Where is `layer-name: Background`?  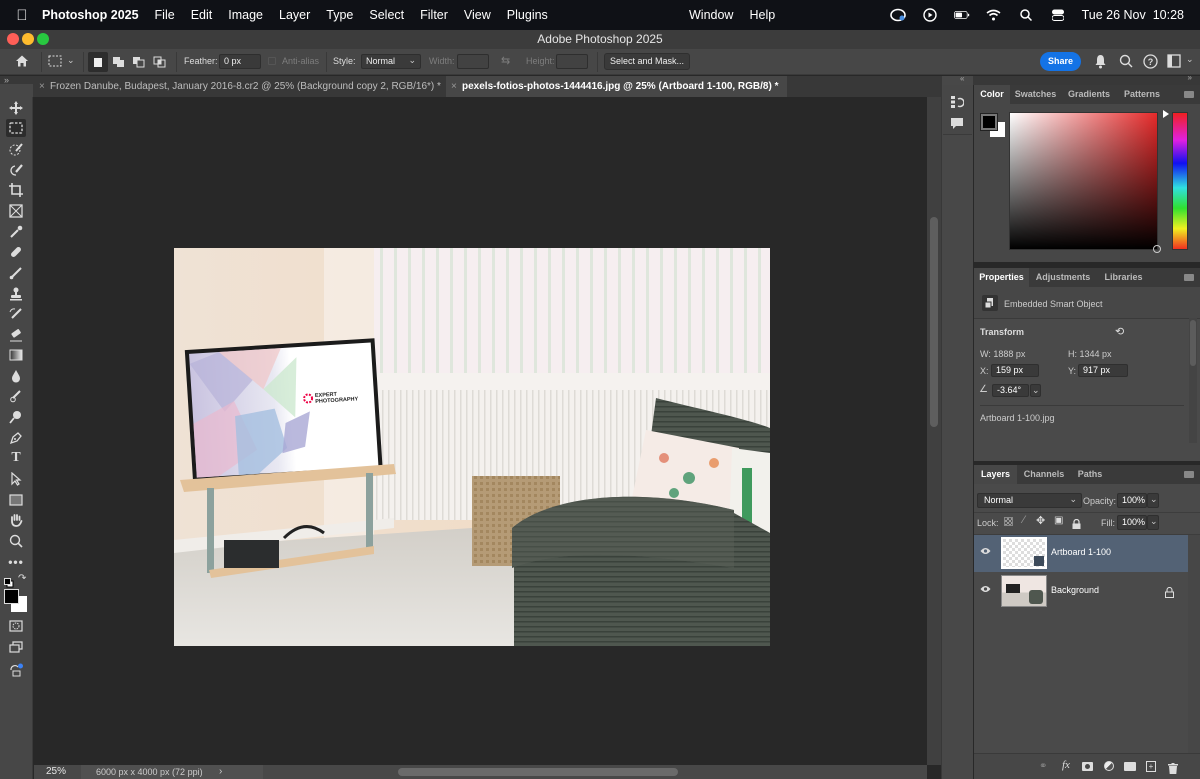 layer-name: Background is located at coordinates (1075, 590).